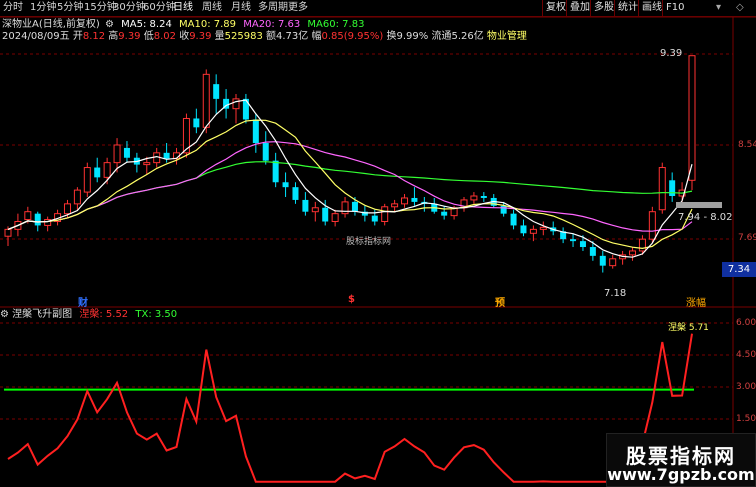 This screenshot has height=487, width=756. I want to click on limit-up-tag: 涨幅, so click(696, 301).